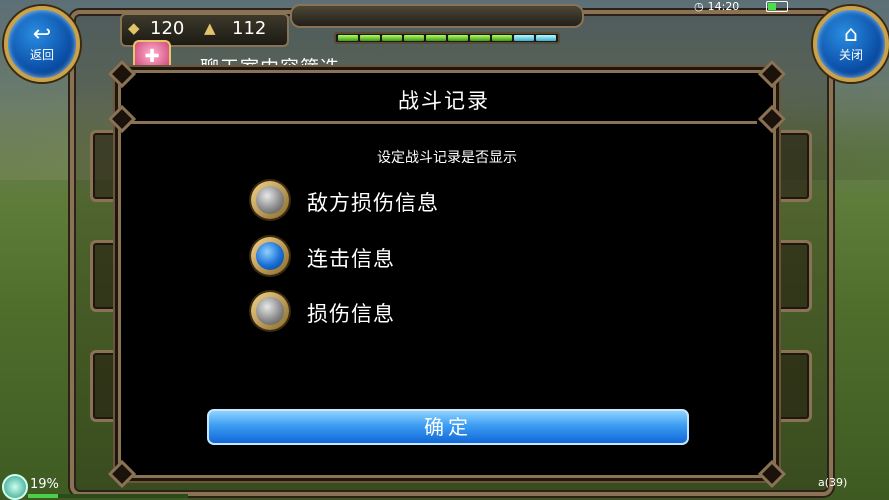  Describe the element at coordinates (41, 55) in the screenshot. I see `back-button-label: 返回` at that location.